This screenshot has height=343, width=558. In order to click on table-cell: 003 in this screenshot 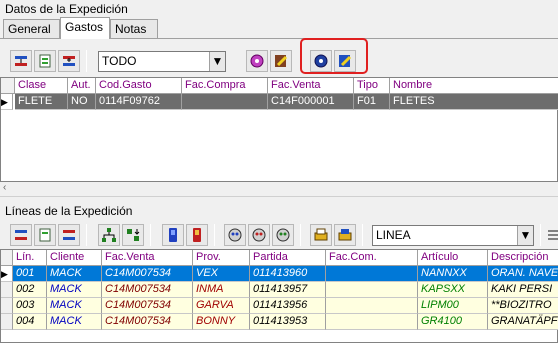, I will do `click(30, 306)`.